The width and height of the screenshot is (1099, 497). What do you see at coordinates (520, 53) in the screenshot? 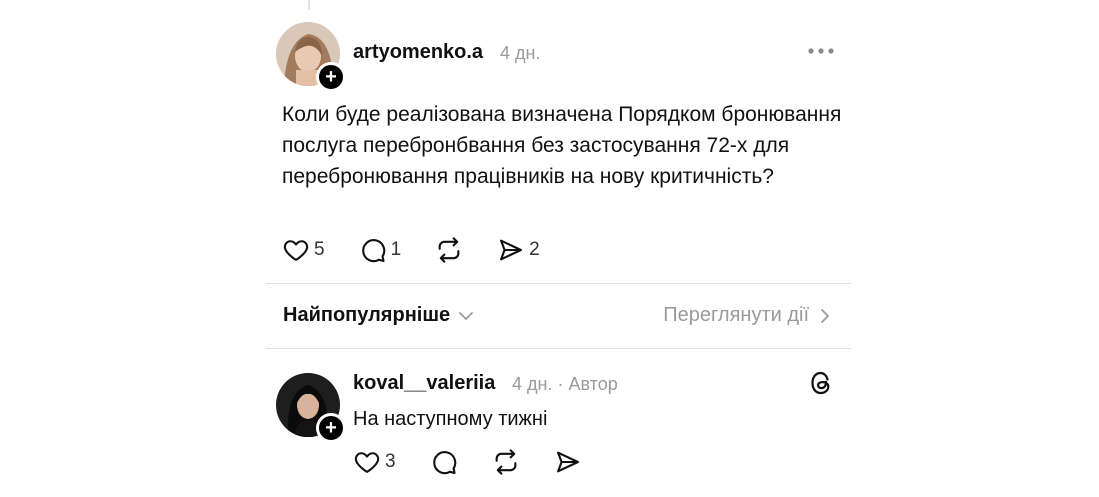
I see `post-time: 4 дн.` at bounding box center [520, 53].